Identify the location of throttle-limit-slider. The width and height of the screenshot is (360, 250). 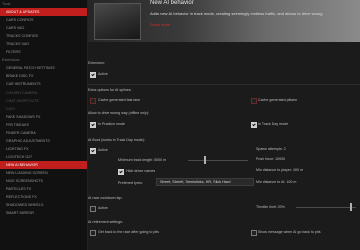
(326, 207).